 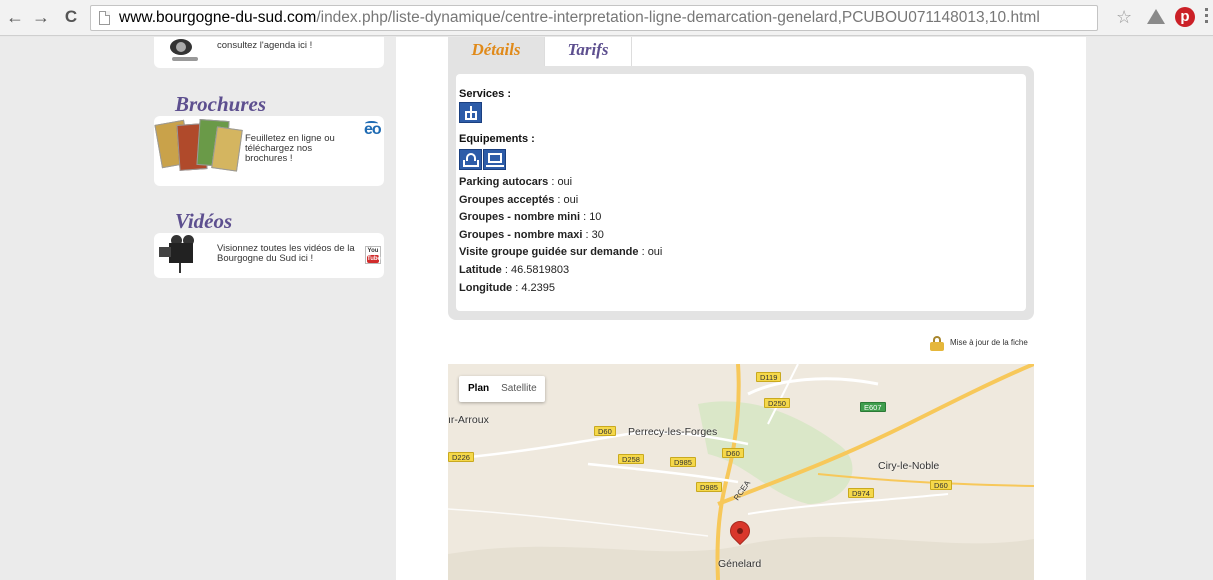 What do you see at coordinates (520, 389) in the screenshot?
I see `map-type-satellite-button: Satellite` at bounding box center [520, 389].